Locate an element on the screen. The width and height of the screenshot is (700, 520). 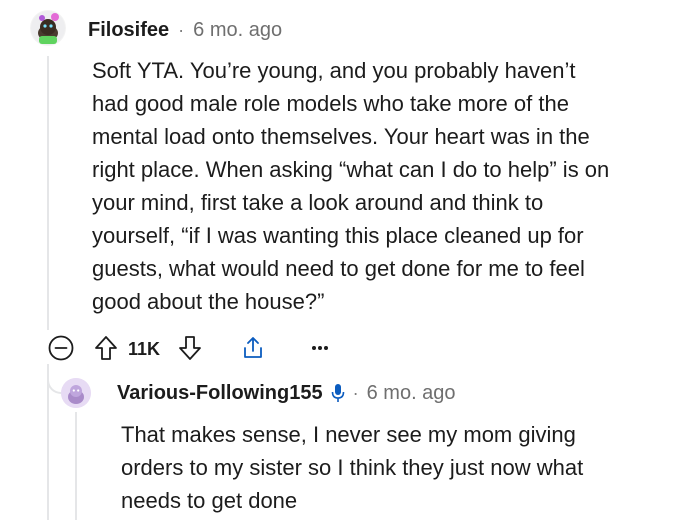
minus-circle-icon is located at coordinates (61, 348).